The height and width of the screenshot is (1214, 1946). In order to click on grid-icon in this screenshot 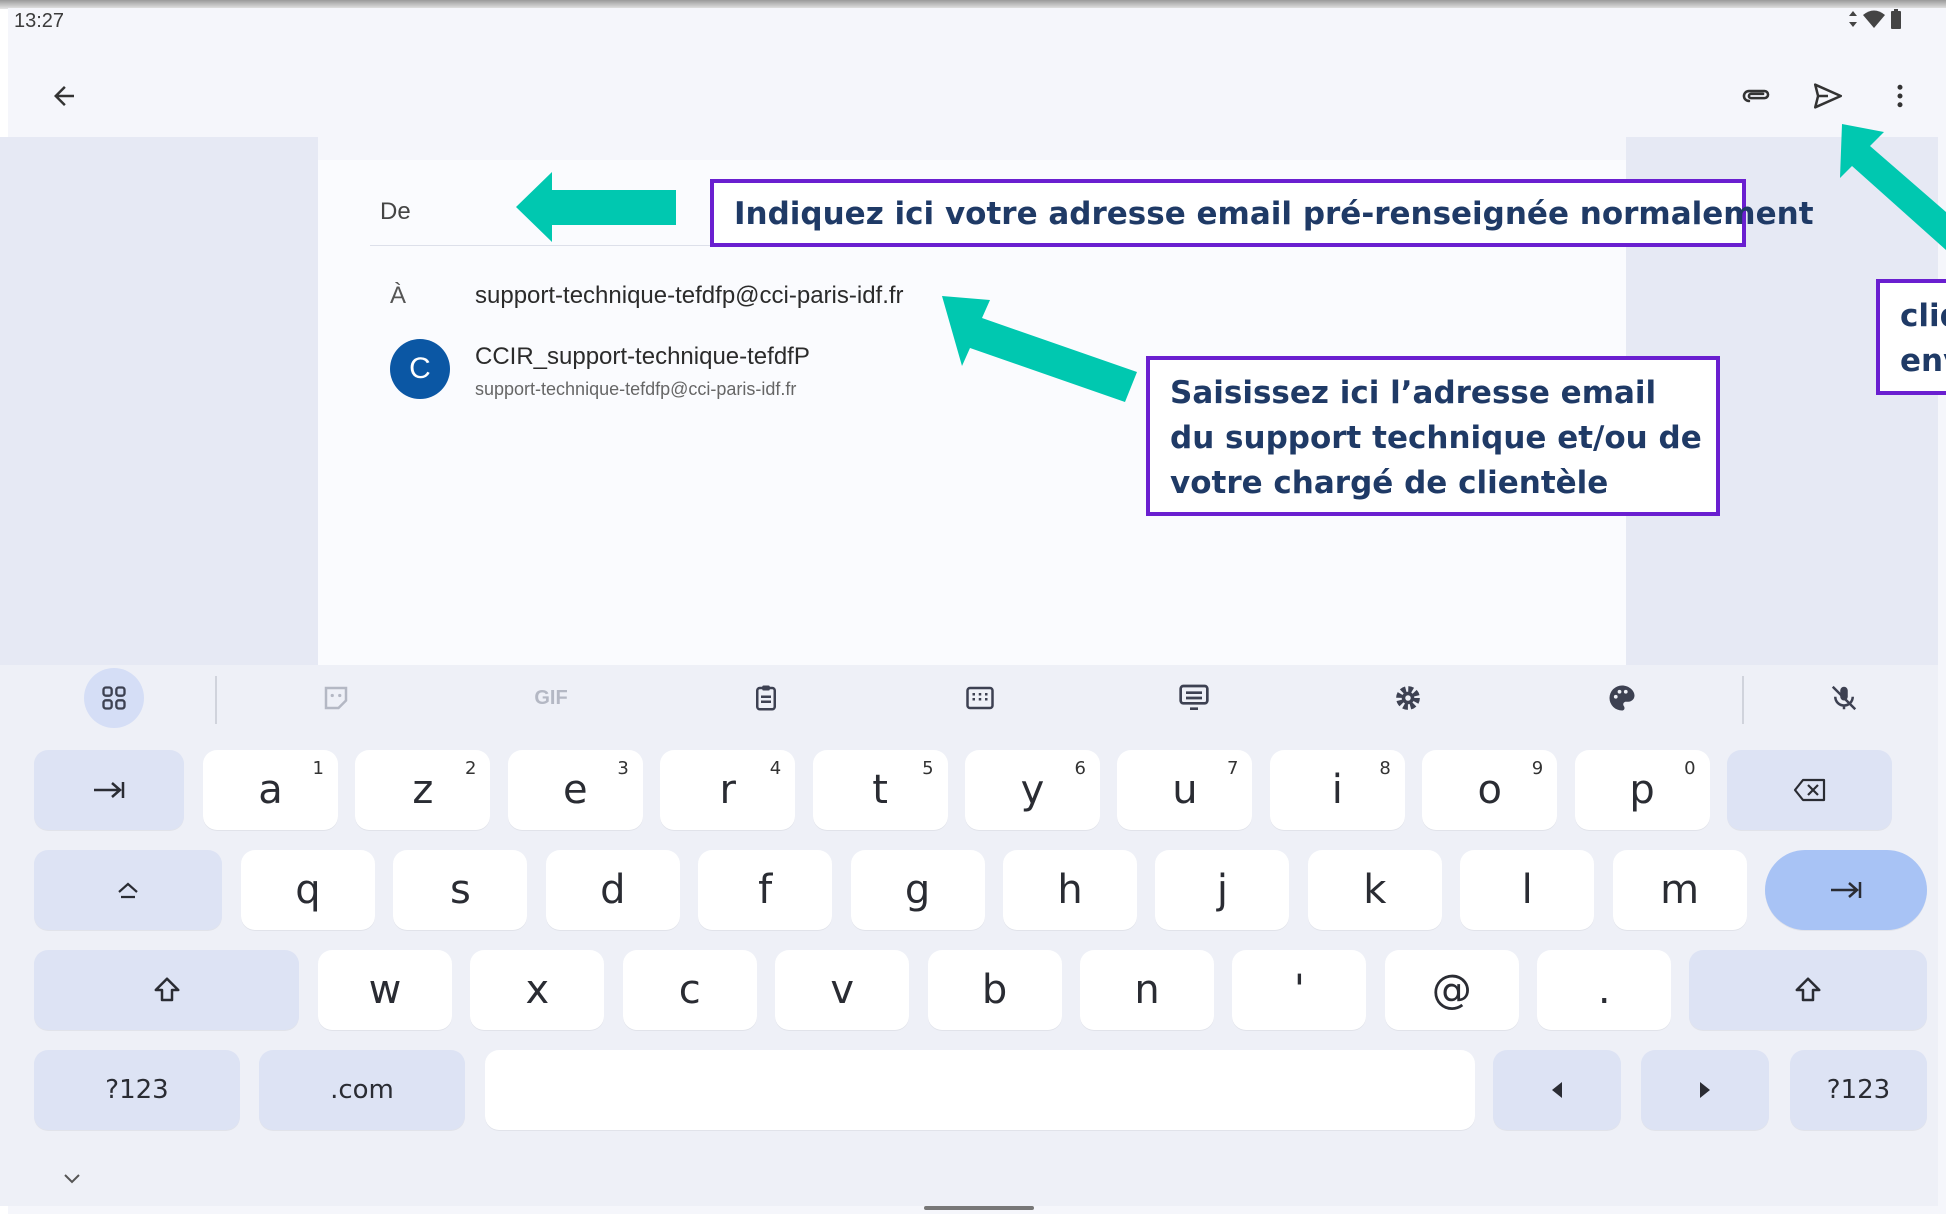, I will do `click(114, 698)`.